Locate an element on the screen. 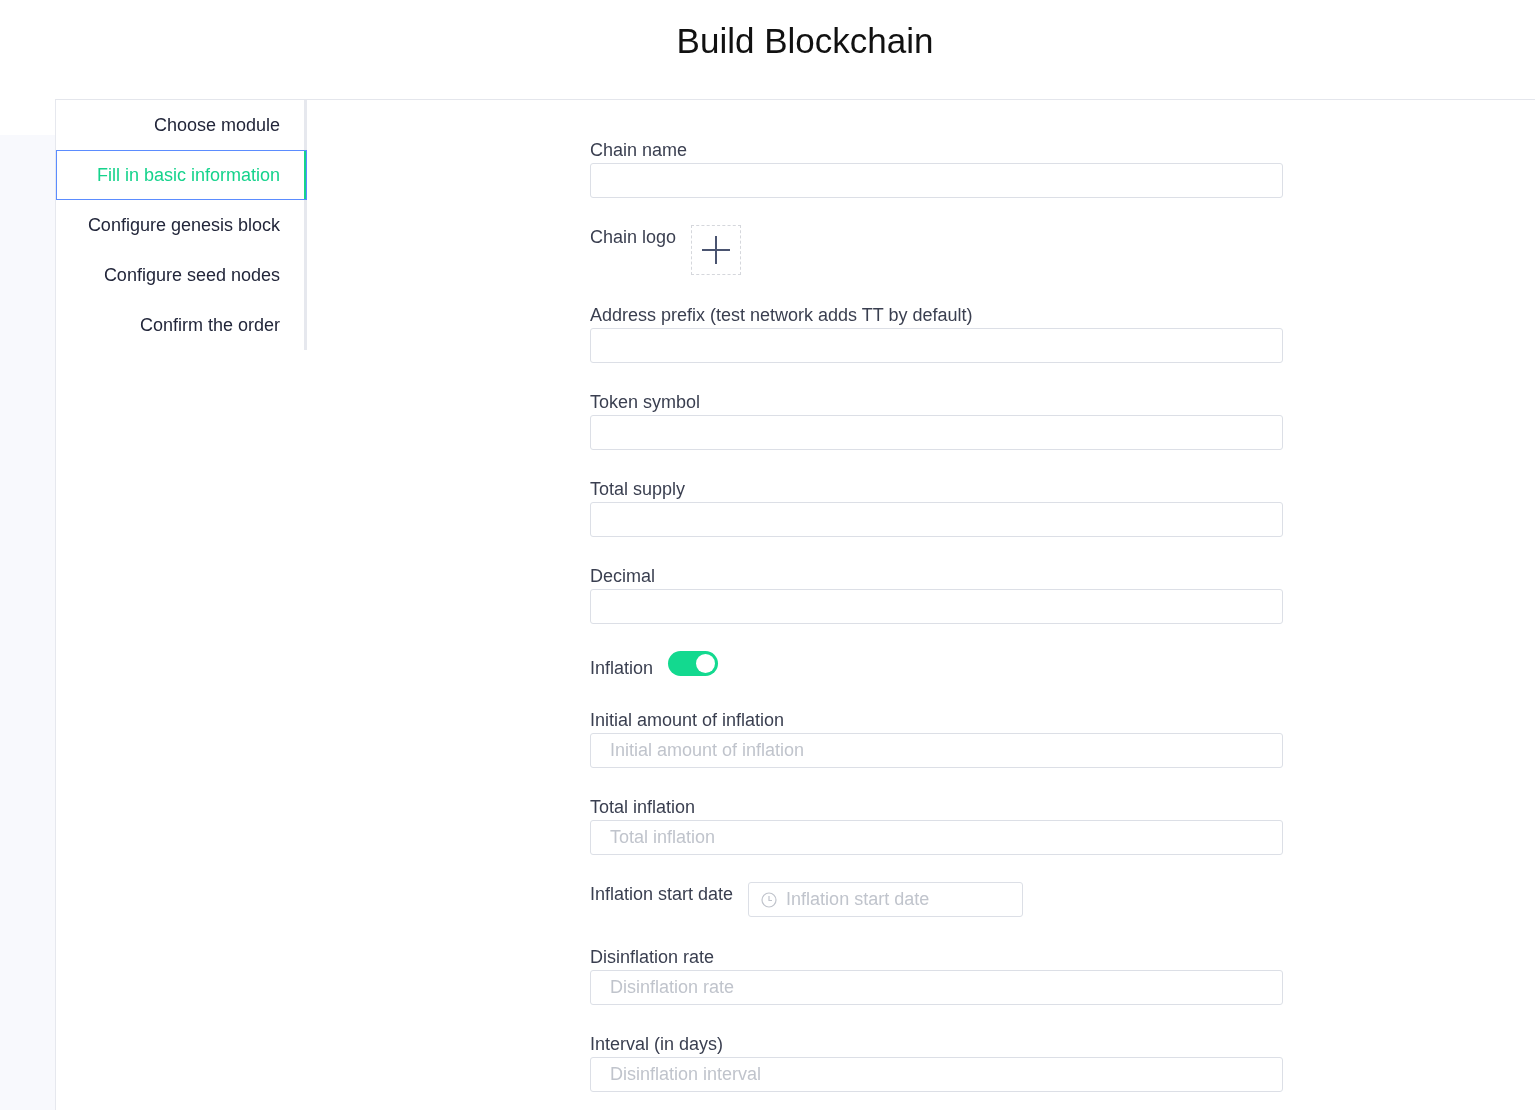  field-label: Decimal is located at coordinates (623, 576).